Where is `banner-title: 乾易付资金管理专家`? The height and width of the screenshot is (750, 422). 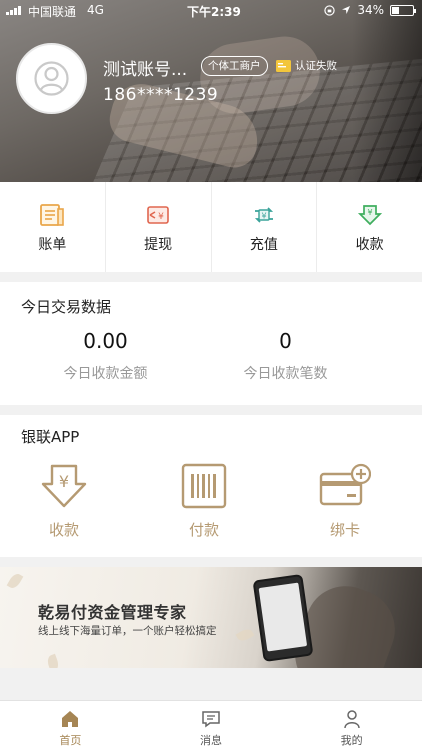 banner-title: 乾易付资金管理专家 is located at coordinates (112, 612).